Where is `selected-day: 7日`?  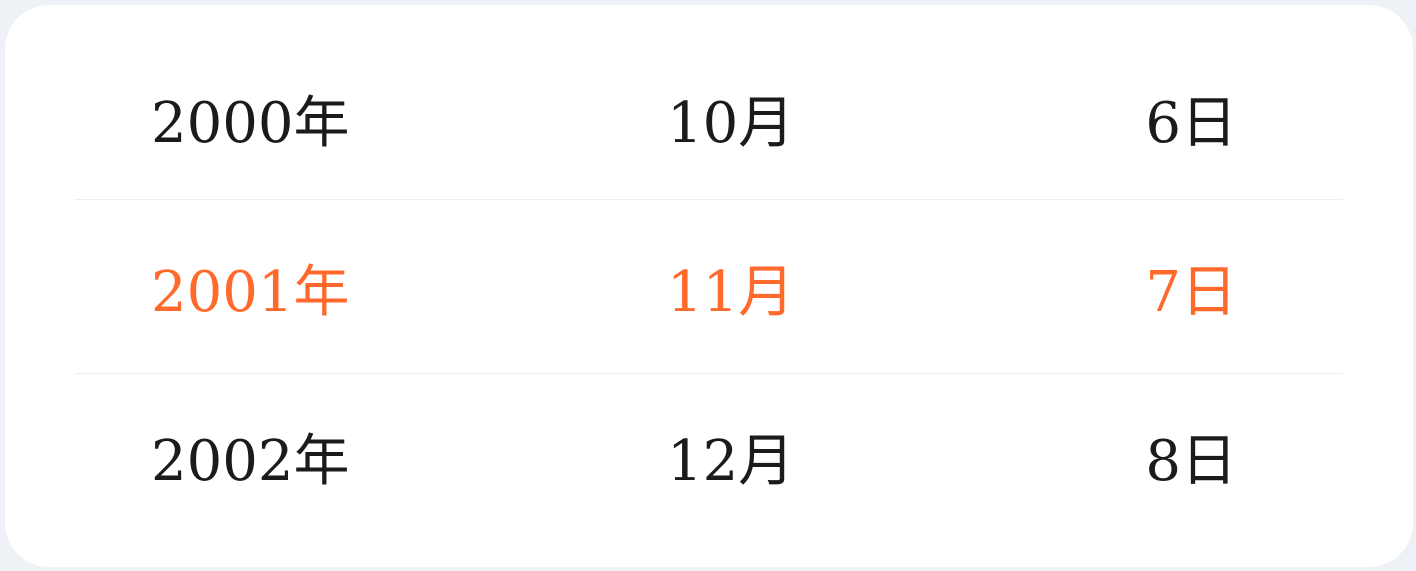
selected-day: 7日 is located at coordinates (1191, 293).